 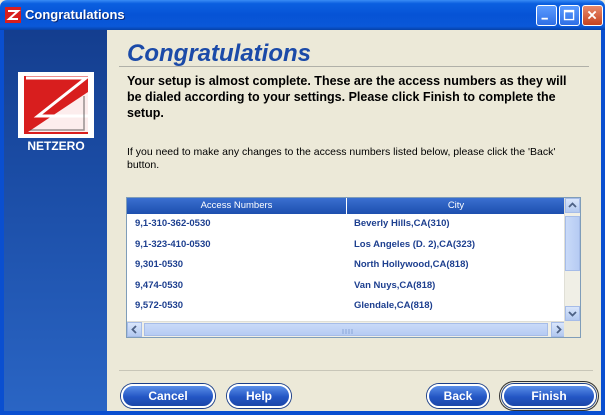 I want to click on access-number: 9,572-0530, so click(x=159, y=306).